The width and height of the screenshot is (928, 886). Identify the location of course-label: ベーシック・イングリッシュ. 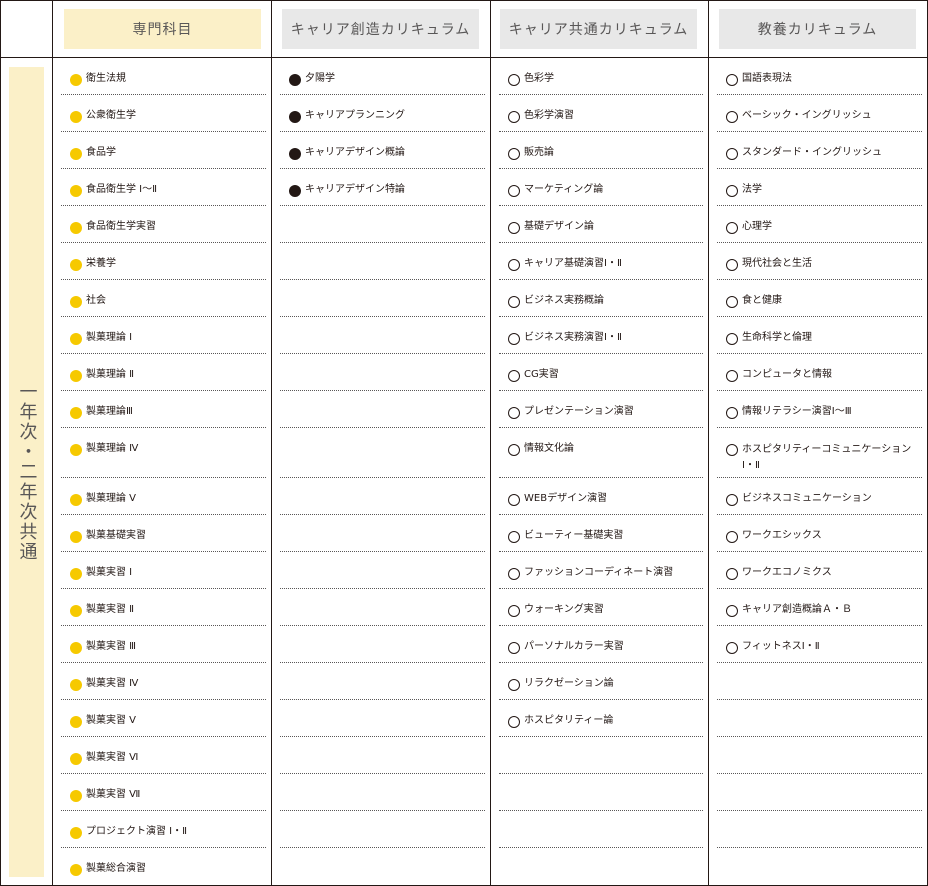
(807, 115).